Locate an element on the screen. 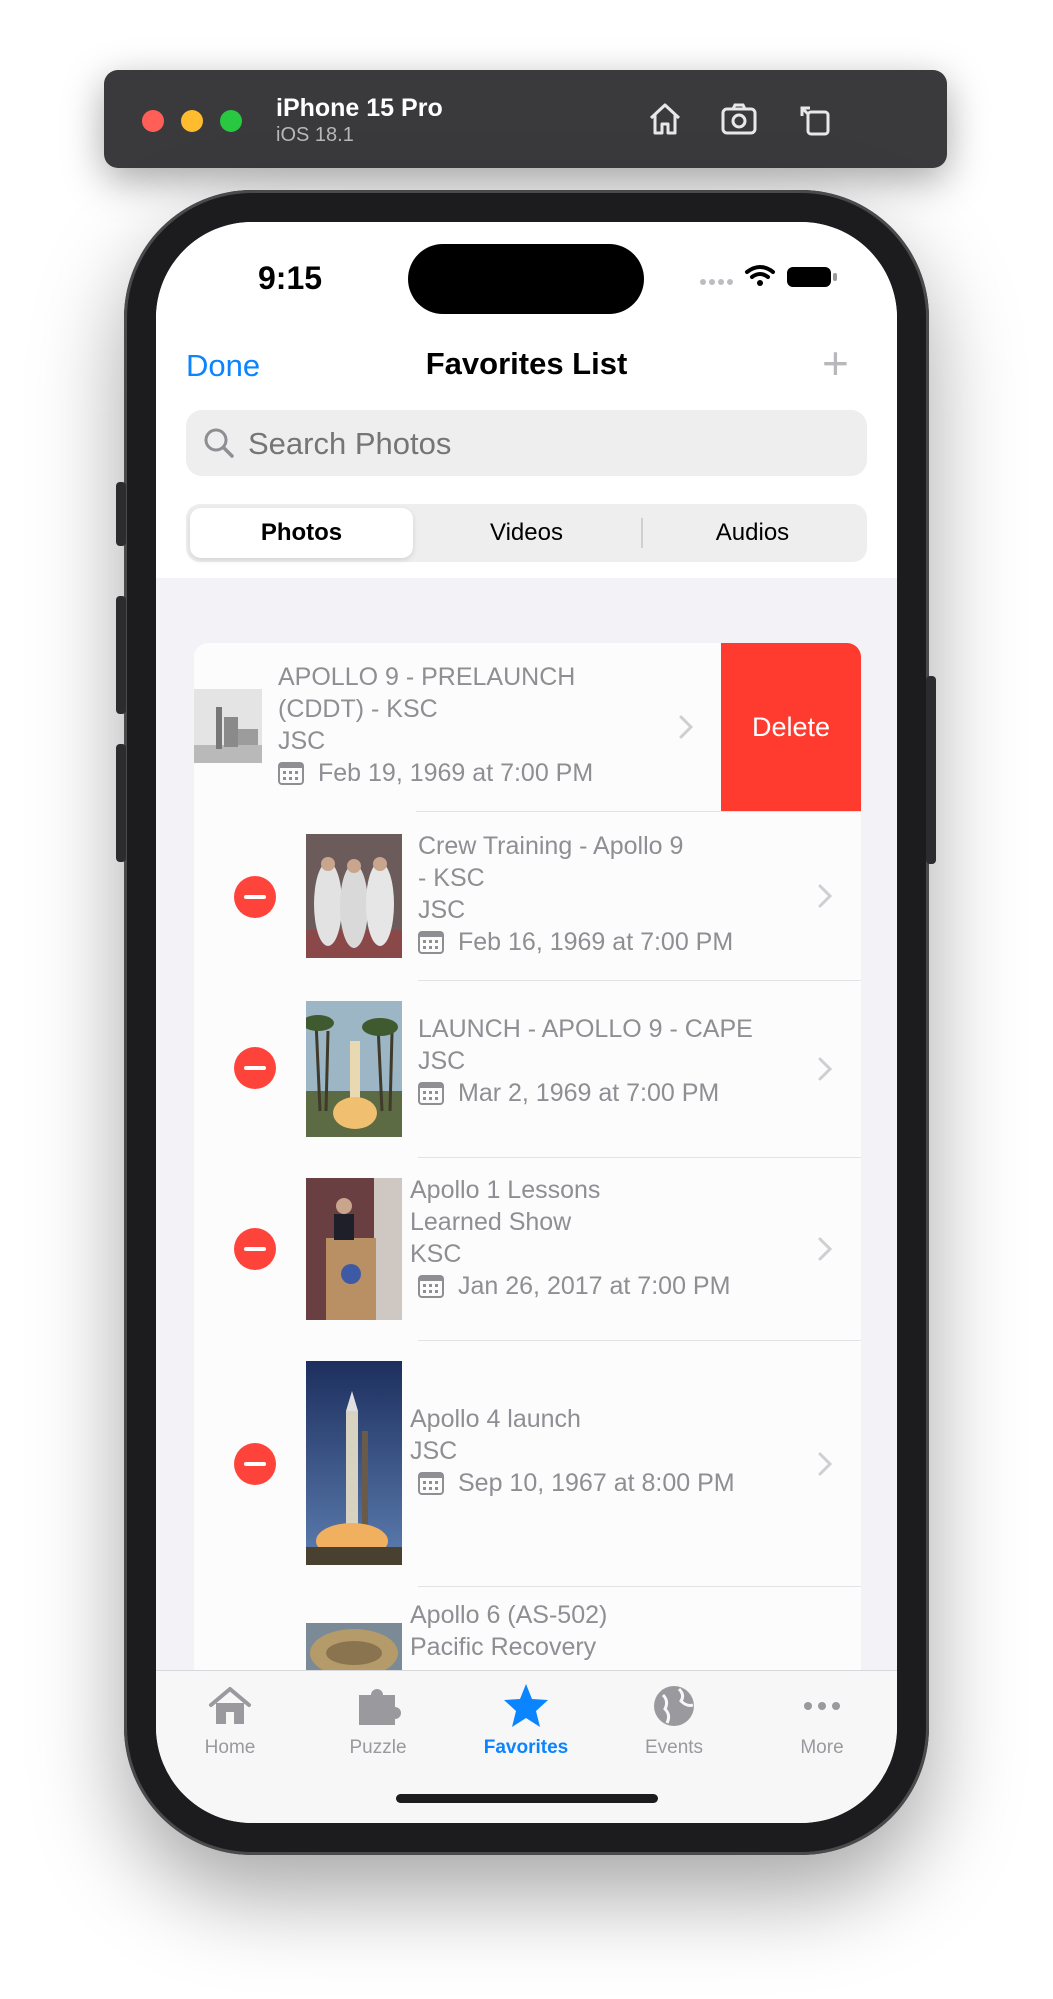 The height and width of the screenshot is (1999, 1053). add-button: + is located at coordinates (835, 363).